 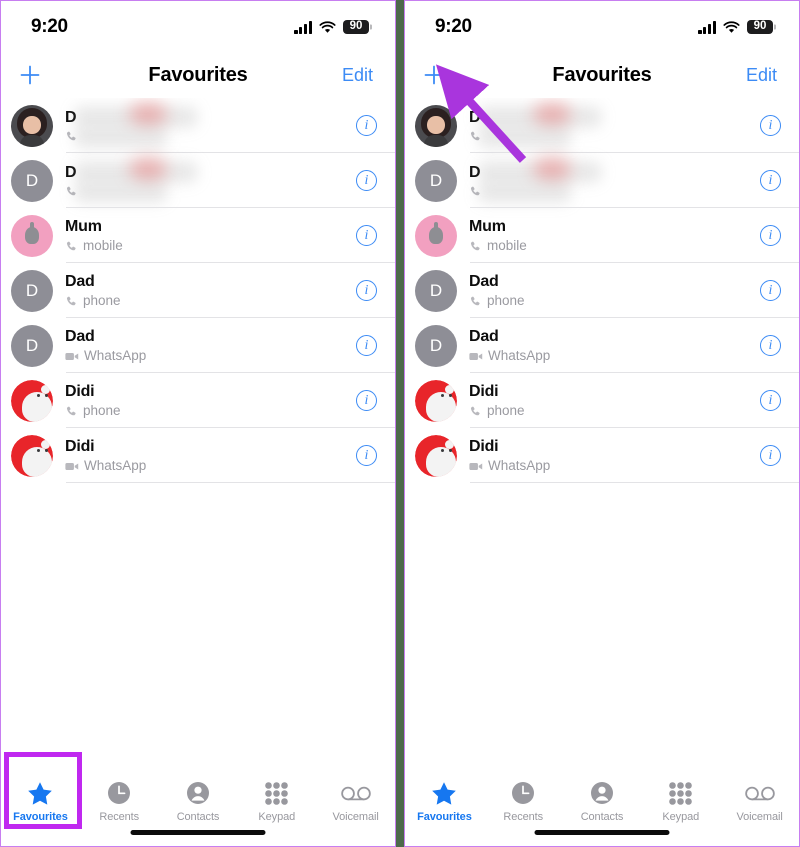 What do you see at coordinates (731, 27) in the screenshot?
I see `wifi-icon` at bounding box center [731, 27].